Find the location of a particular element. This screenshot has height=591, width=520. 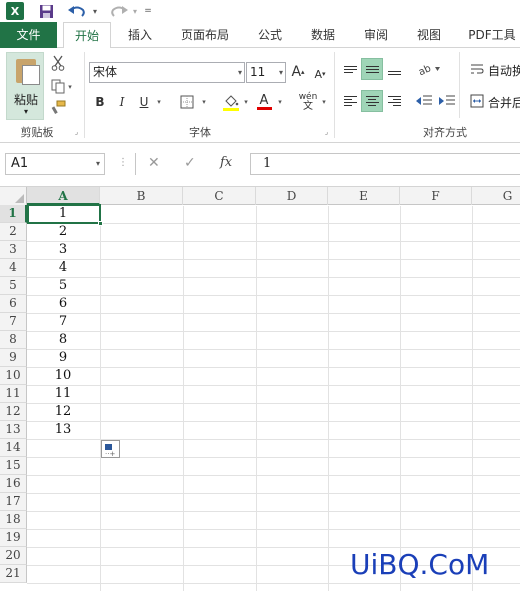

row-header: 9 is located at coordinates (13, 358).